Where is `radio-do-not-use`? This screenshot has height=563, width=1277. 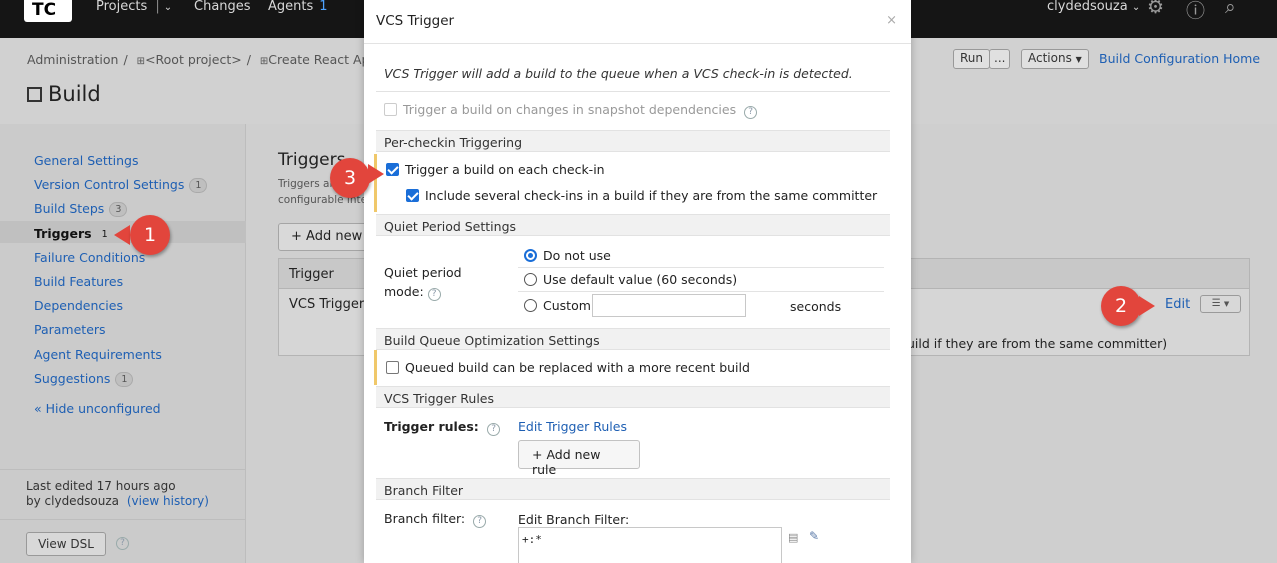 radio-do-not-use is located at coordinates (530, 255).